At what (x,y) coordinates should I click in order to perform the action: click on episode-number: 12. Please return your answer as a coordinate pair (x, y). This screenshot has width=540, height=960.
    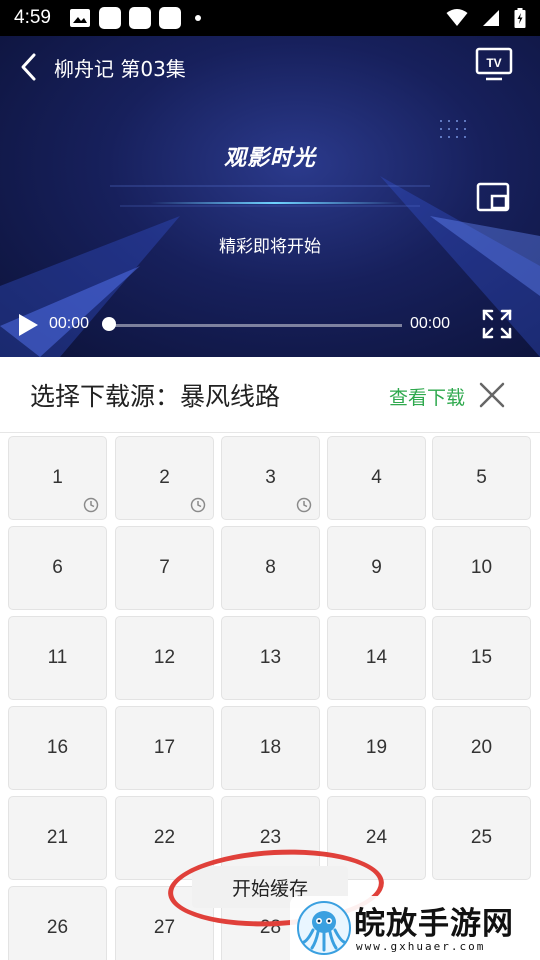
    Looking at the image, I should click on (164, 657).